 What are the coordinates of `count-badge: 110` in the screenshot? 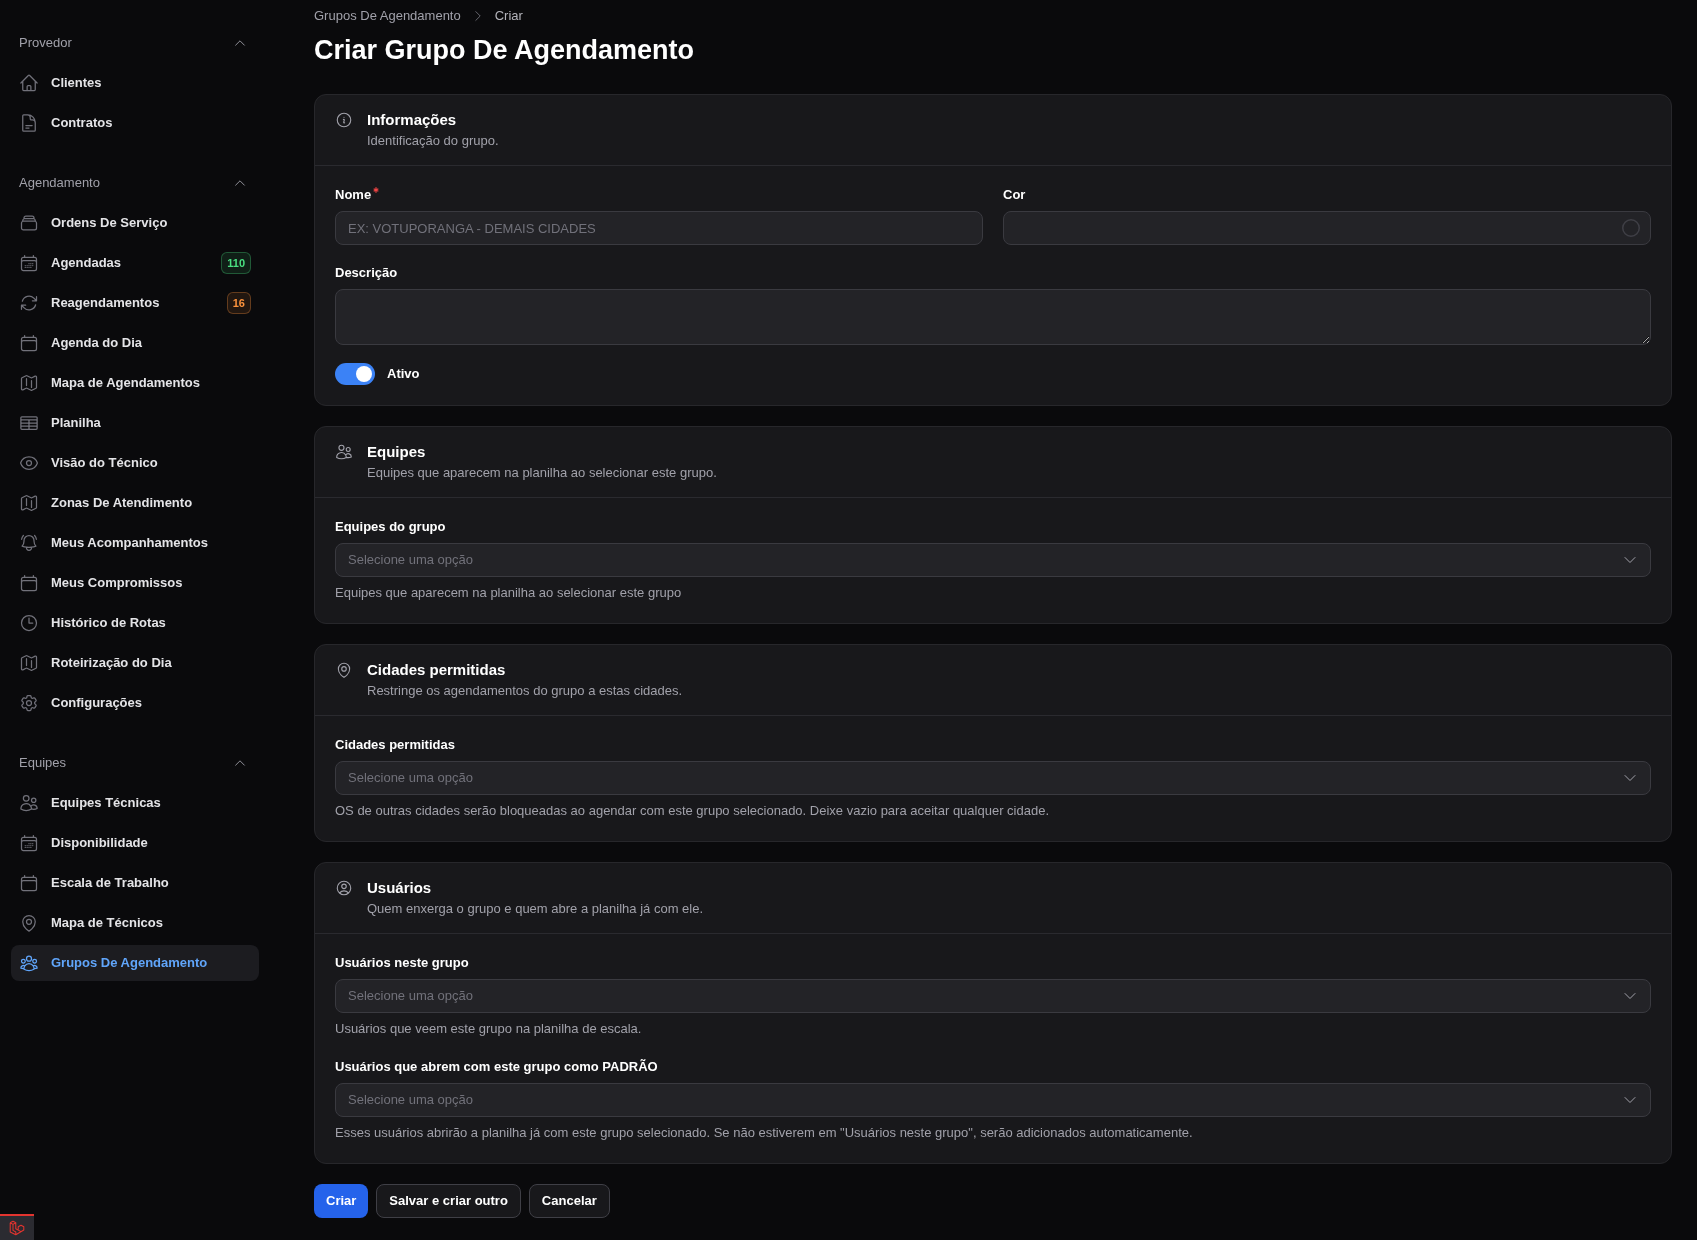 It's located at (236, 263).